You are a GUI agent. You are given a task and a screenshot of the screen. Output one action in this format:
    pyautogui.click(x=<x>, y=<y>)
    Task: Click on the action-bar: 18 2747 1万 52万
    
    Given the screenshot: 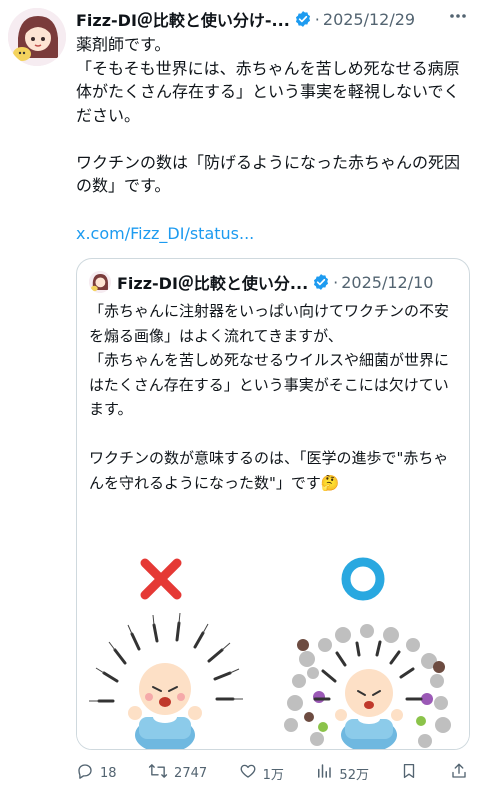 What is the action you would take?
    pyautogui.click(x=272, y=773)
    